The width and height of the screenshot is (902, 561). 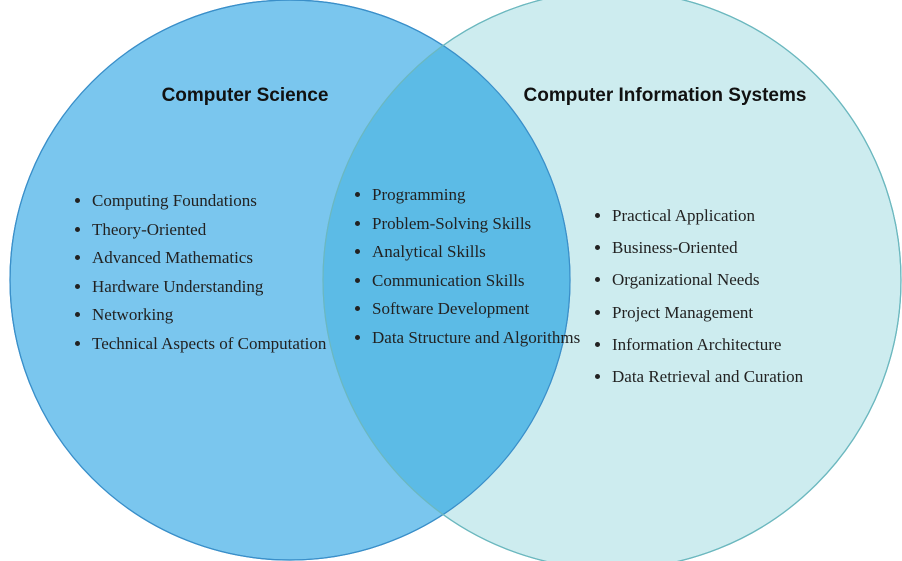 I want to click on list-item: Computing Foundations, so click(x=212, y=201).